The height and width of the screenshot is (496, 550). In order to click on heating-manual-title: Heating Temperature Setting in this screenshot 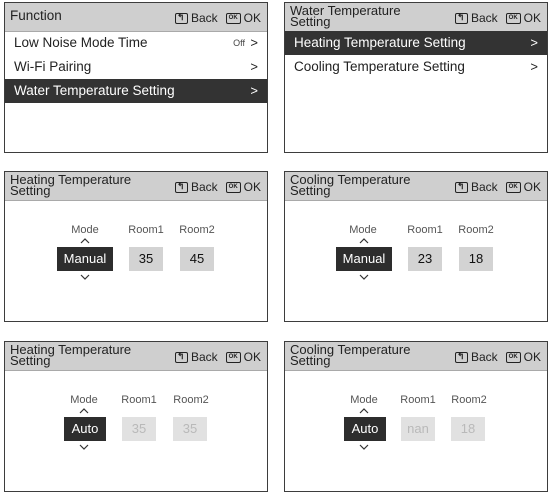, I will do `click(71, 185)`.